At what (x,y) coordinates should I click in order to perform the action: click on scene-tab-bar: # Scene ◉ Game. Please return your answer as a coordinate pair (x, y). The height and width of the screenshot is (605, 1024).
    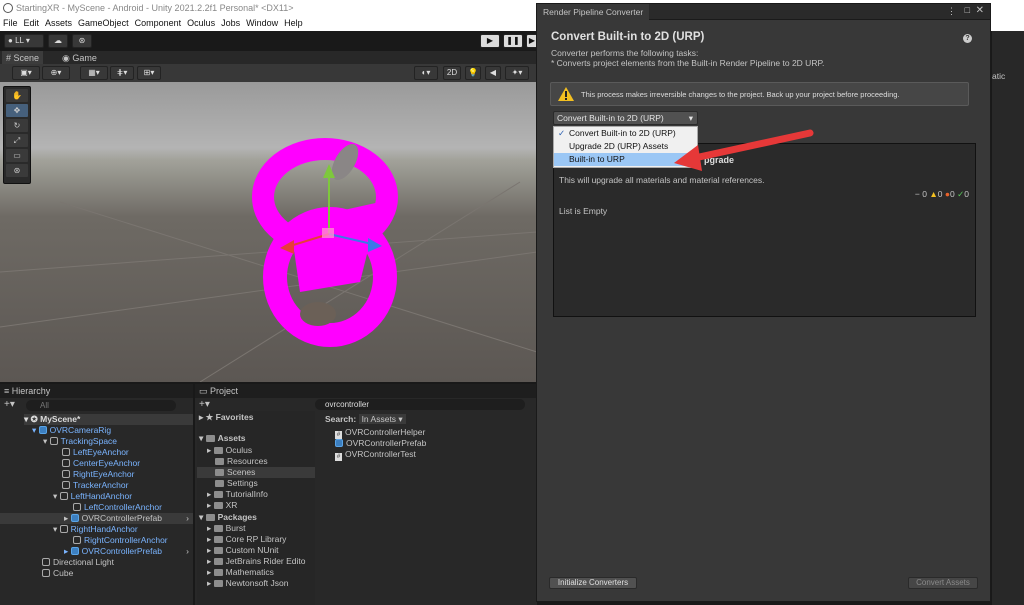
    Looking at the image, I should click on (268, 58).